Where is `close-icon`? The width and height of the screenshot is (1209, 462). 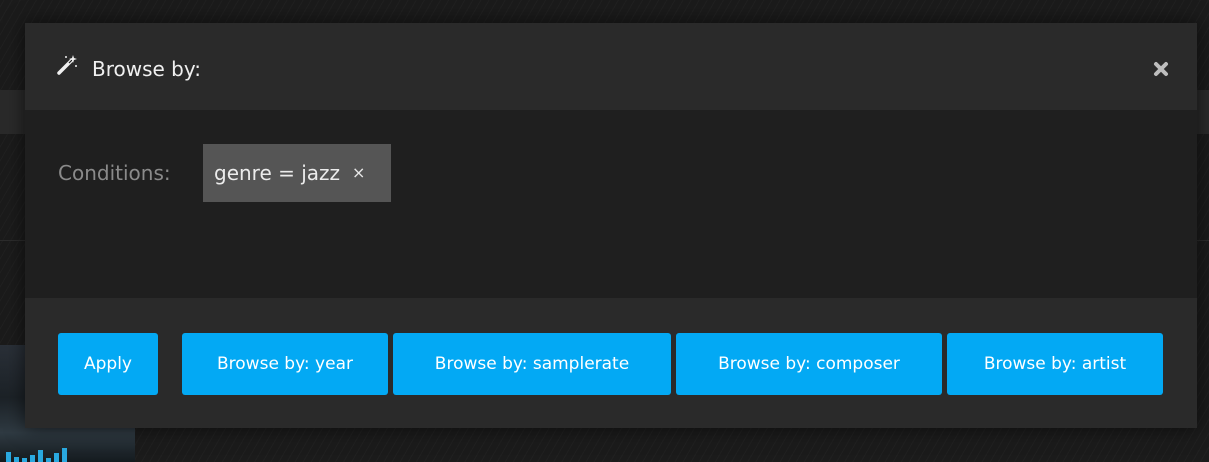 close-icon is located at coordinates (1161, 69).